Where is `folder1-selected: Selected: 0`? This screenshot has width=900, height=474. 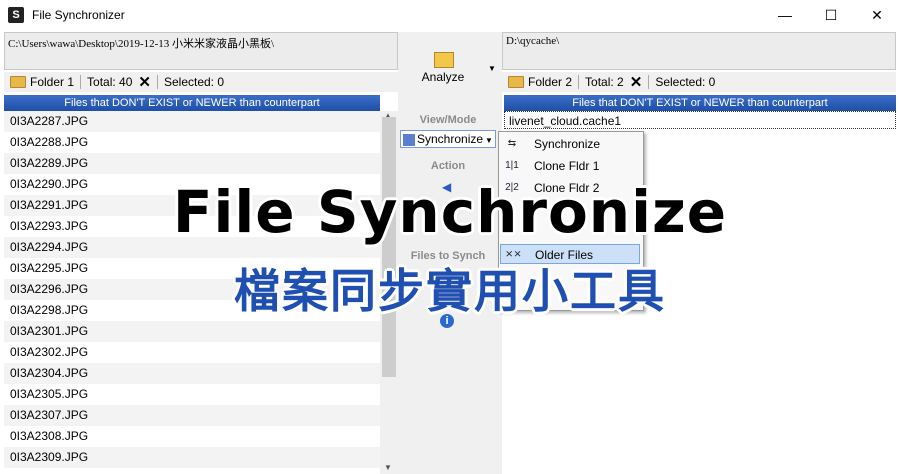
folder1-selected: Selected: 0 is located at coordinates (194, 82).